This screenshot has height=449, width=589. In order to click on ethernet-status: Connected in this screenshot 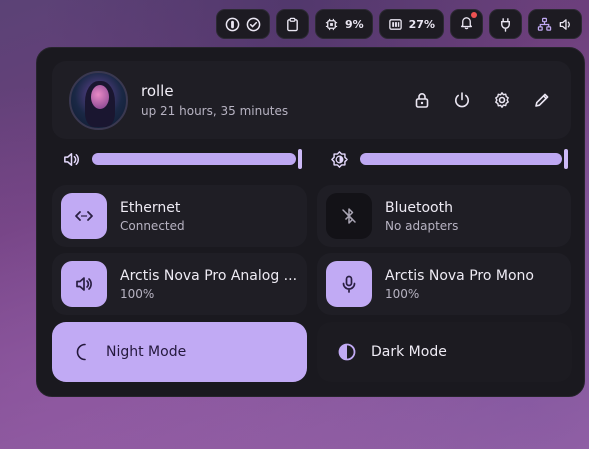, I will do `click(152, 225)`.